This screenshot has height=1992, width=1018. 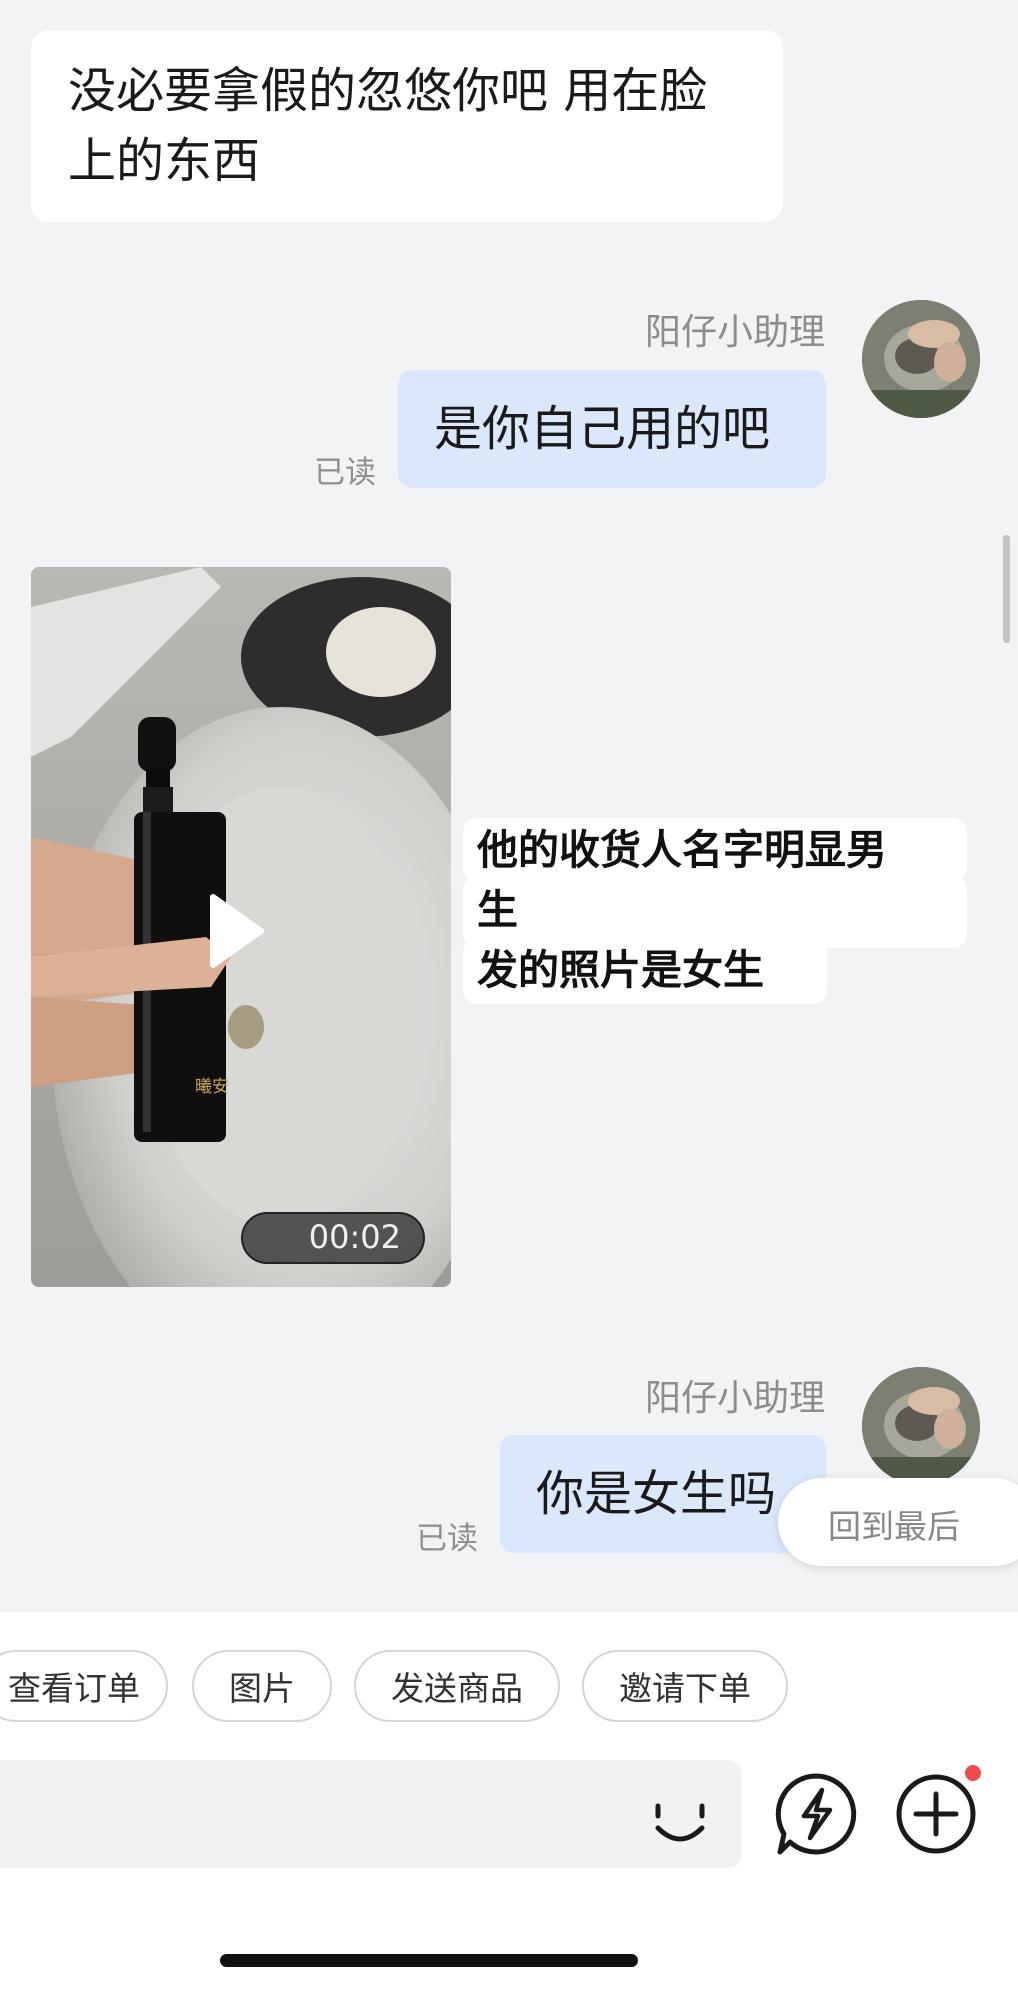 I want to click on play-icon, so click(x=237, y=933).